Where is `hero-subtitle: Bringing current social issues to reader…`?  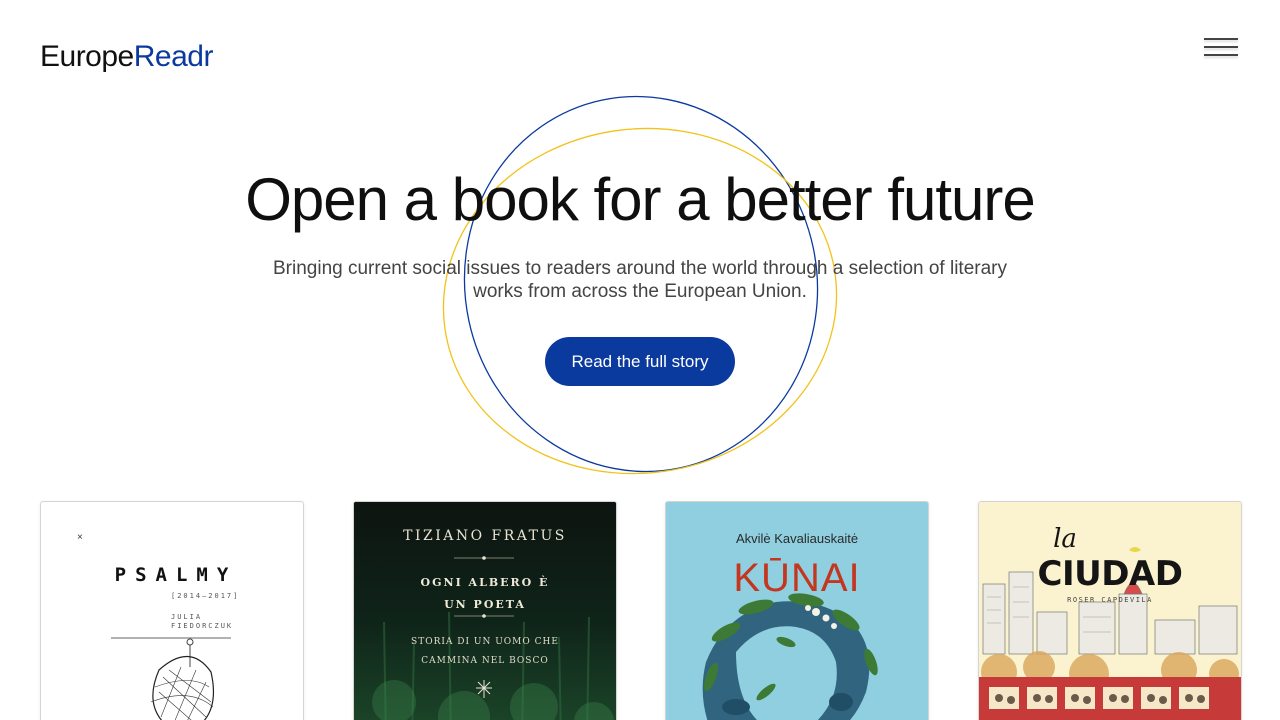 hero-subtitle: Bringing current social issues to reader… is located at coordinates (640, 280).